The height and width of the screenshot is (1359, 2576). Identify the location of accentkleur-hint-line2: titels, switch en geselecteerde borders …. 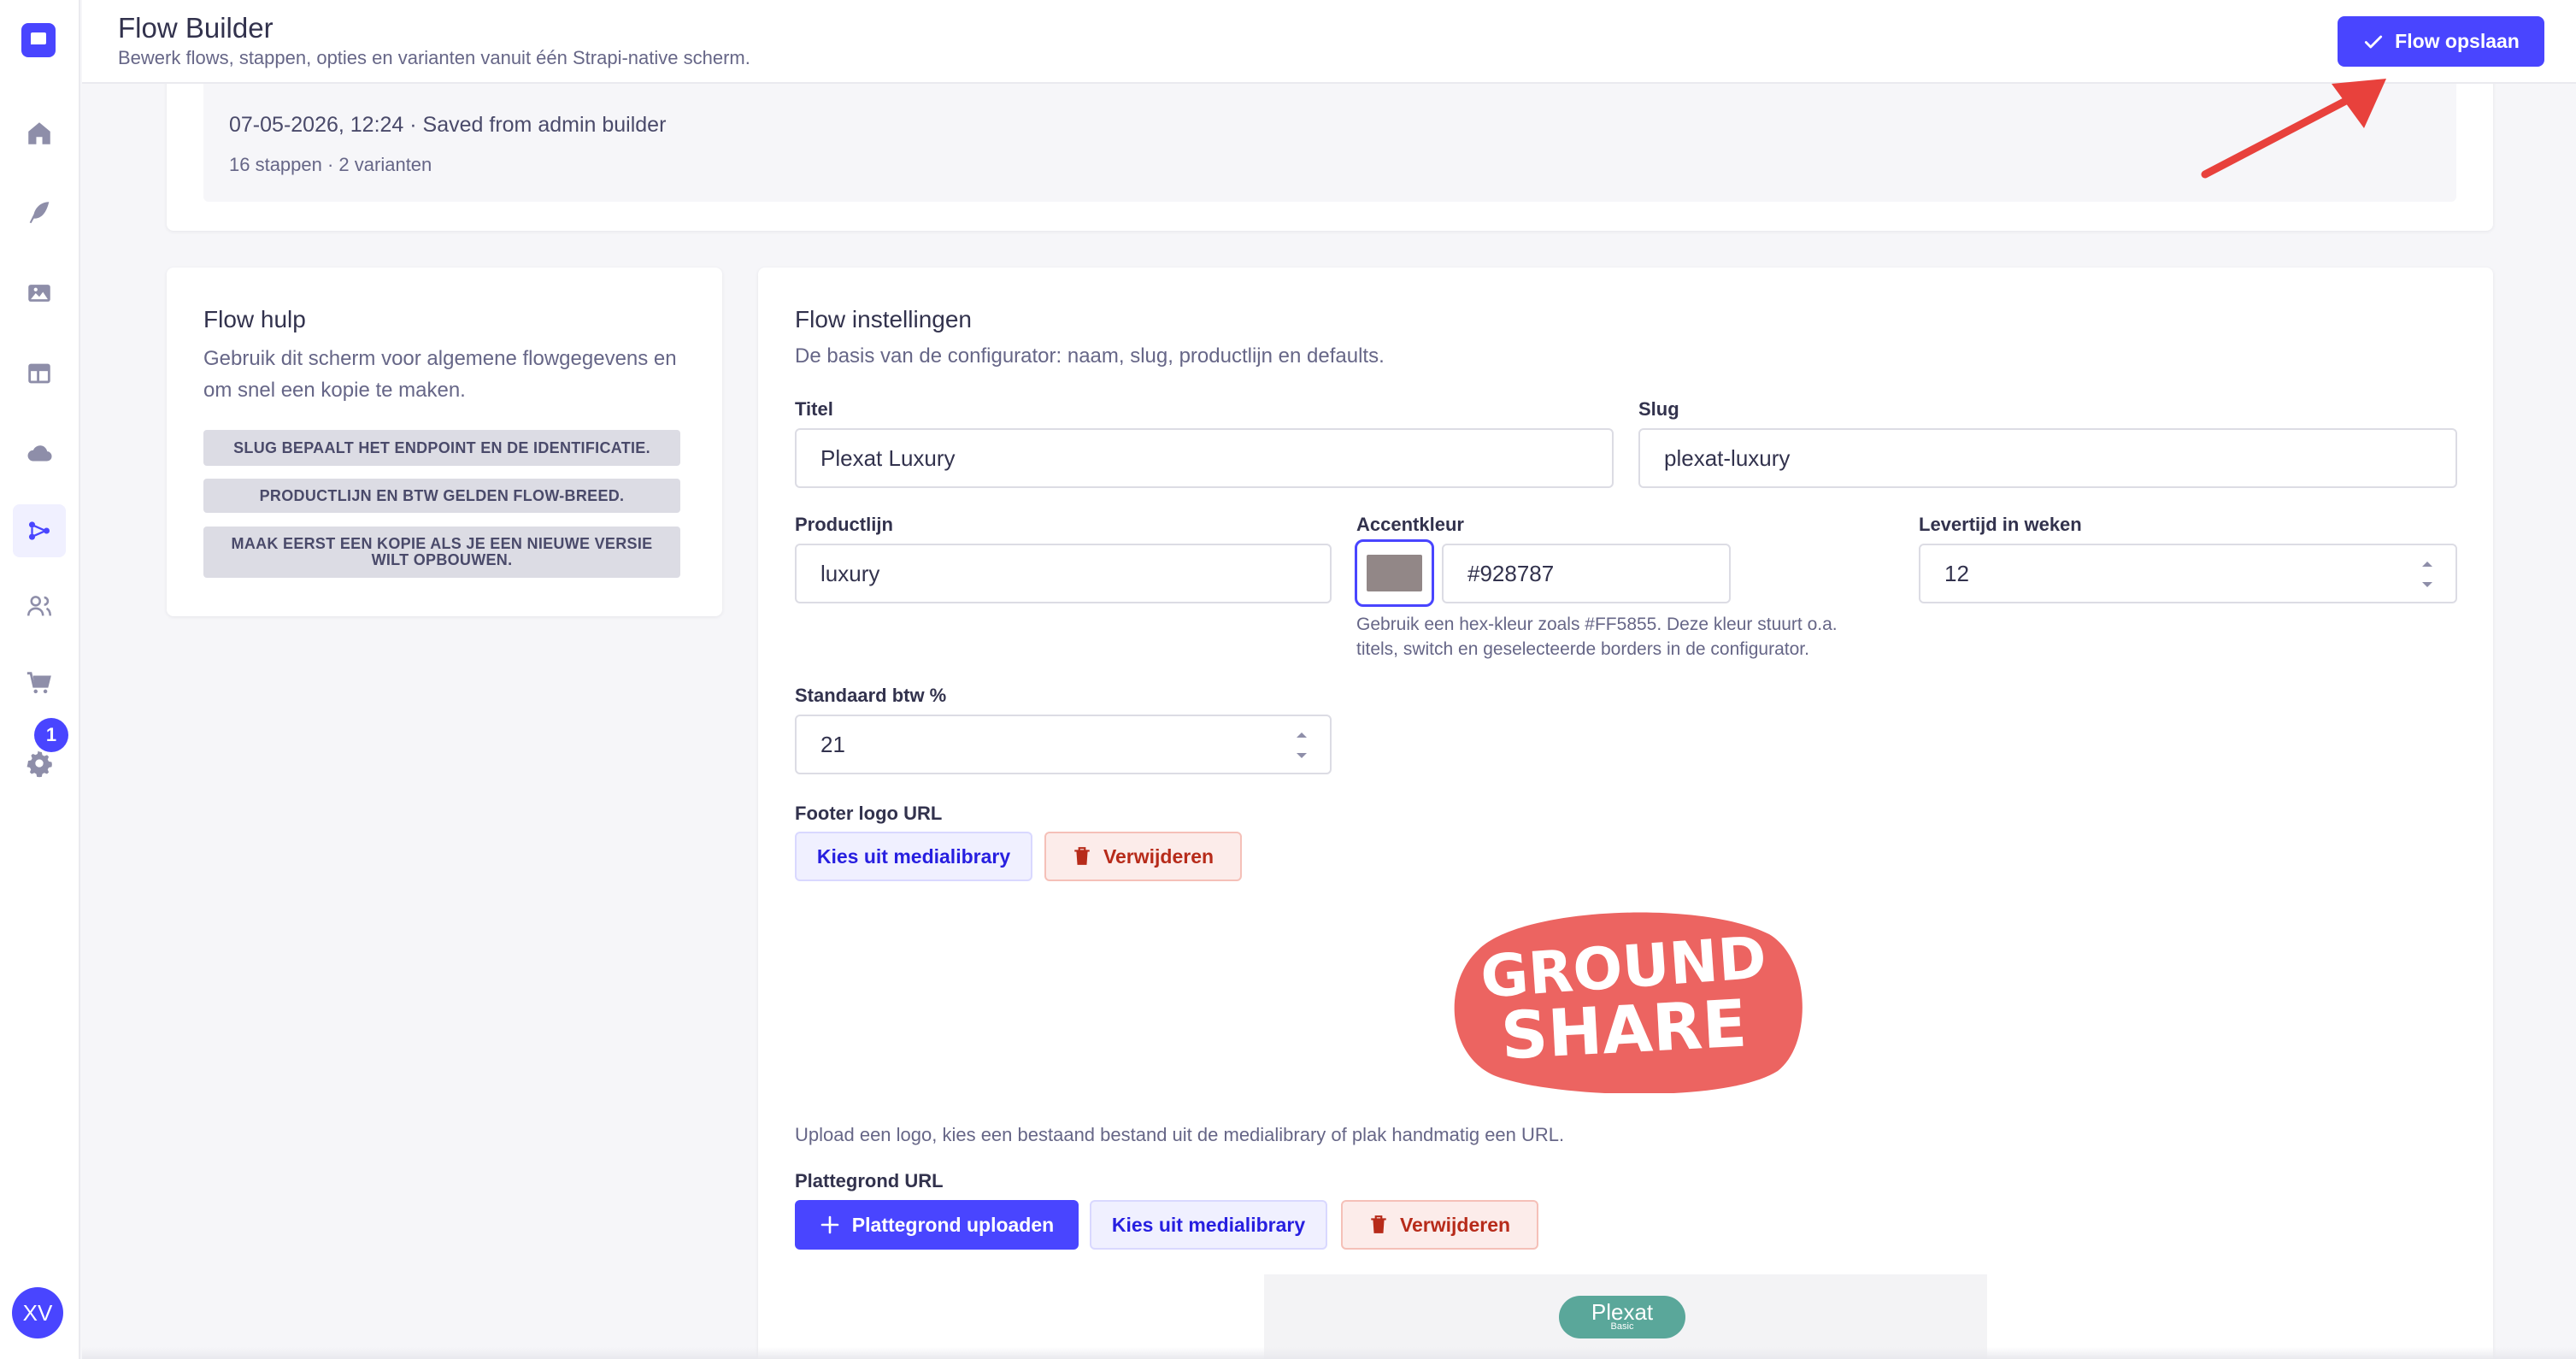
(1582, 649).